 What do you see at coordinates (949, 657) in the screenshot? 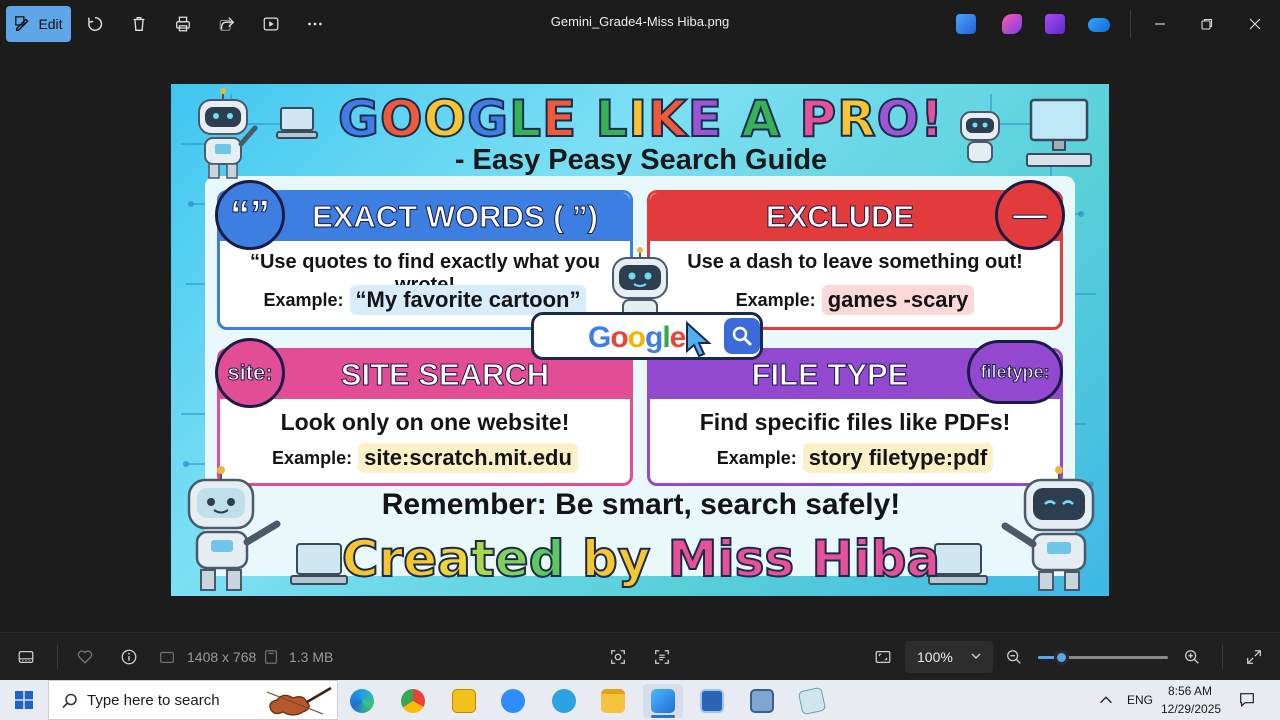
I see `zoom-dropdown: 100%` at bounding box center [949, 657].